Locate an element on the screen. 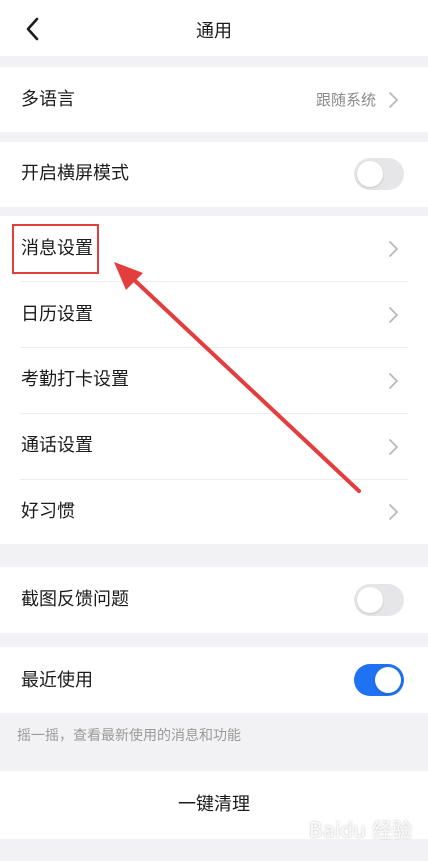 The height and width of the screenshot is (861, 428). screenshot-feedback-group: 截图反馈问题 is located at coordinates (214, 600).